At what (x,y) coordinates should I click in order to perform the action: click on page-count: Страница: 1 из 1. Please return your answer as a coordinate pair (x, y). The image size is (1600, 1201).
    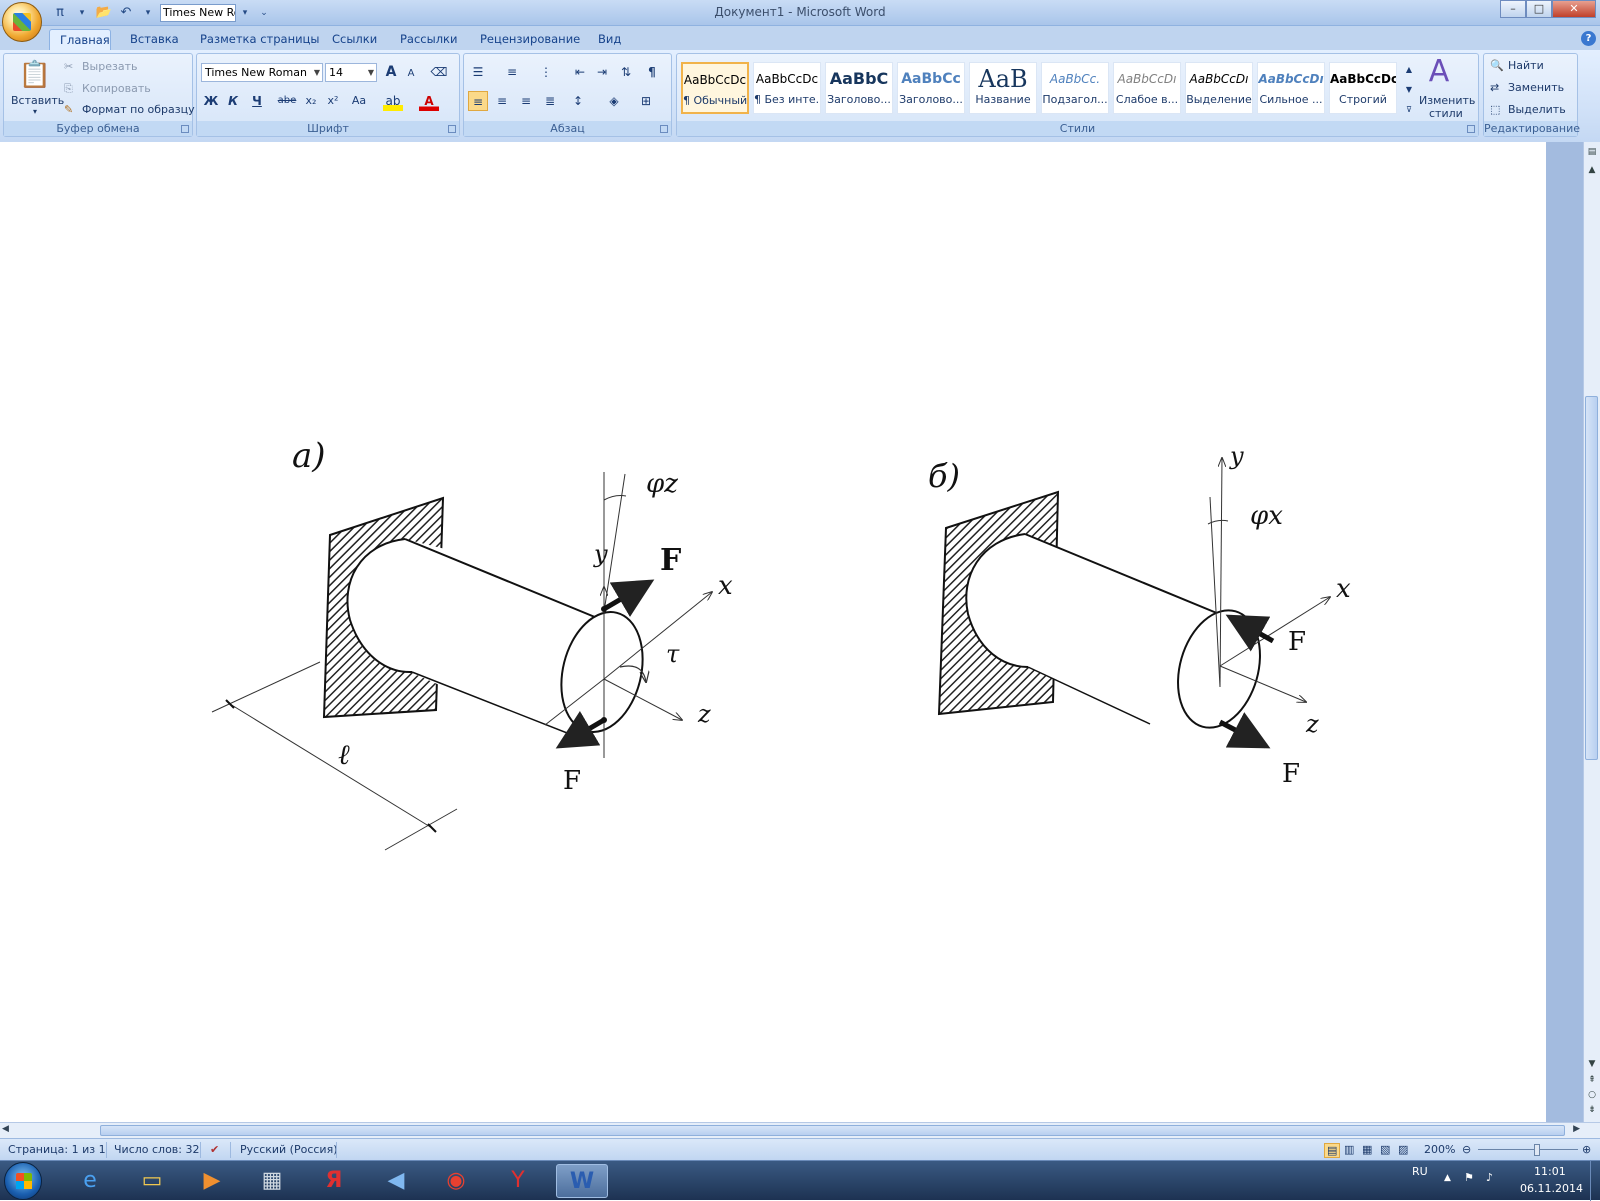
    Looking at the image, I should click on (57, 1149).